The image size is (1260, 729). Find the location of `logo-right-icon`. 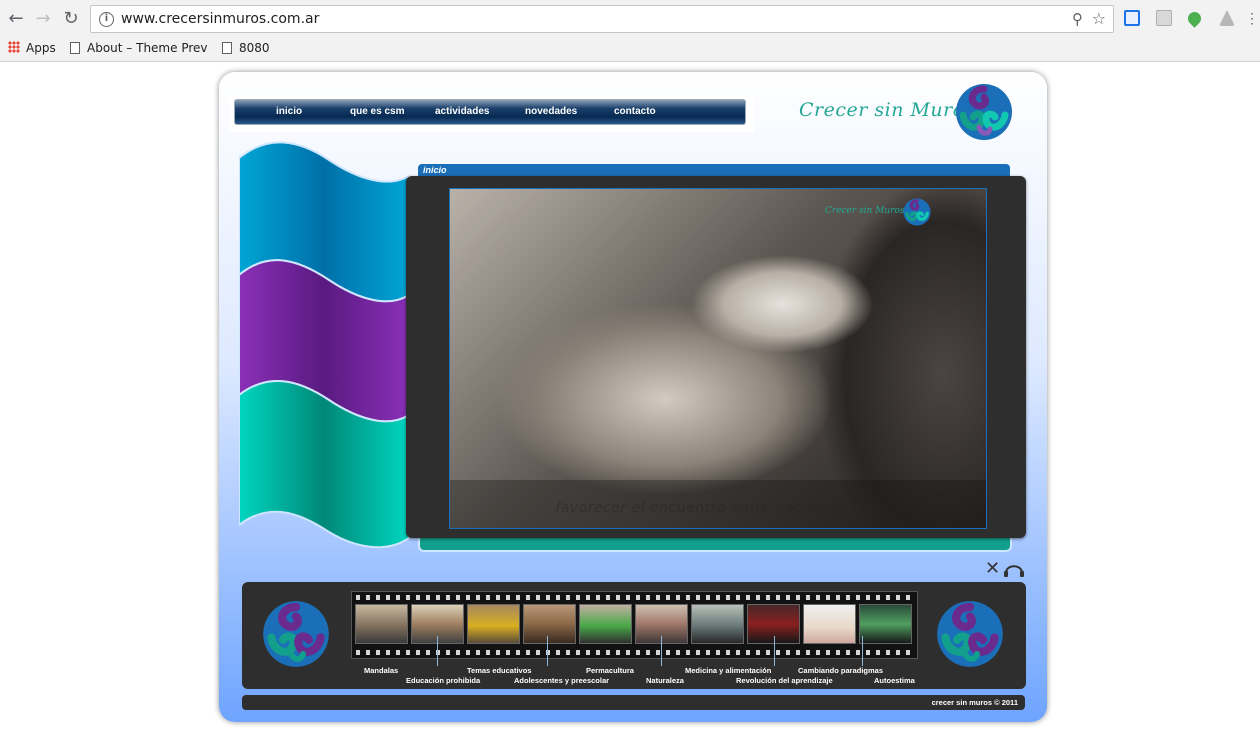

logo-right-icon is located at coordinates (970, 634).